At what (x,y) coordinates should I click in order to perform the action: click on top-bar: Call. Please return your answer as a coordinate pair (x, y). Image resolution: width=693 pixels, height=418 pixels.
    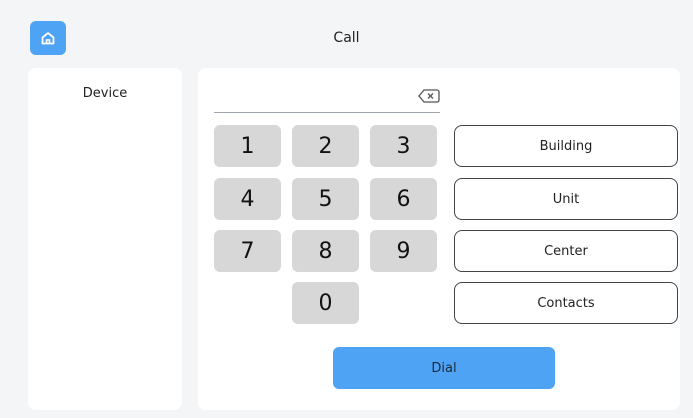
    Looking at the image, I should click on (346, 31).